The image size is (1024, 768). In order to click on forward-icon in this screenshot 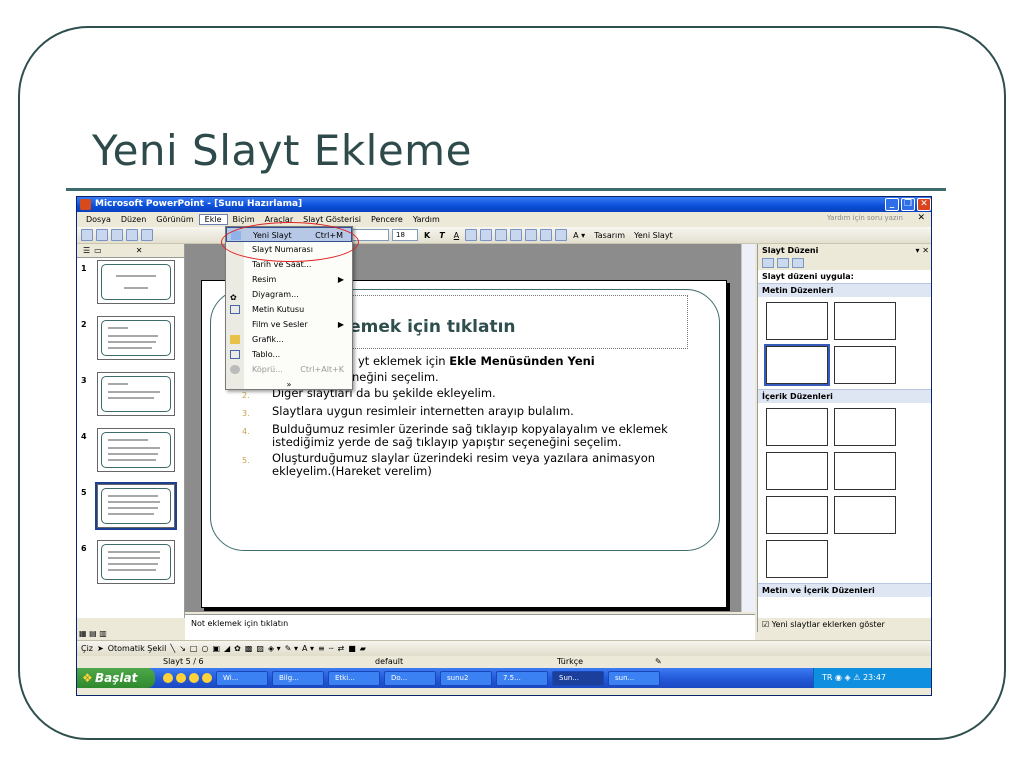, I will do `click(783, 263)`.